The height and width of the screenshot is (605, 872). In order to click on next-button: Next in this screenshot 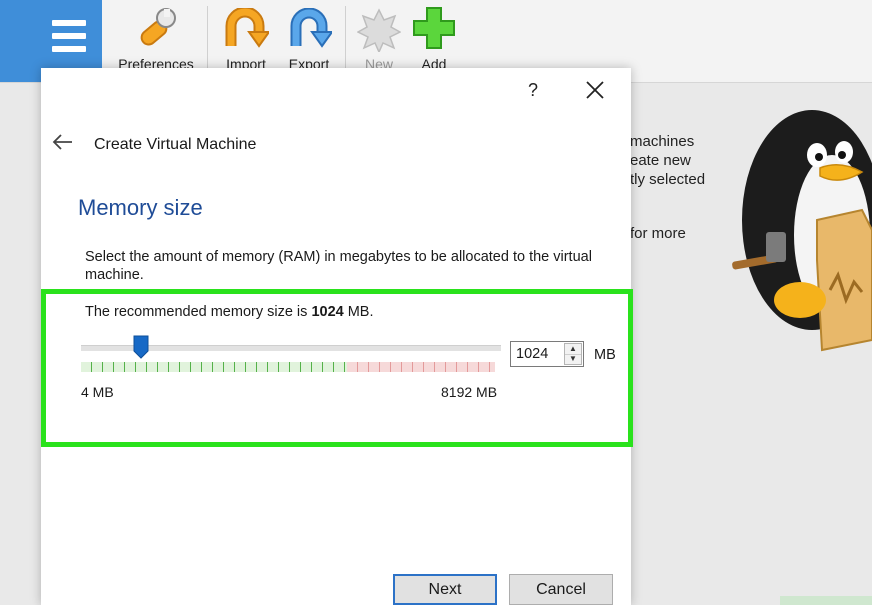, I will do `click(445, 589)`.